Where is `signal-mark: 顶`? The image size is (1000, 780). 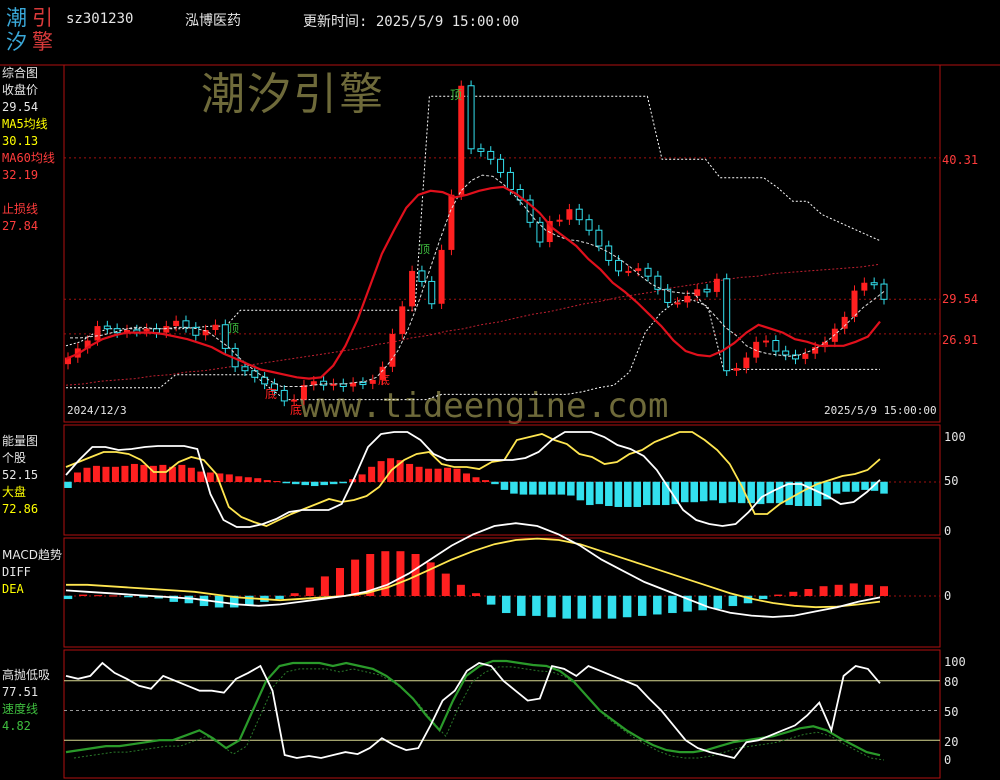
signal-mark: 顶 is located at coordinates (424, 249).